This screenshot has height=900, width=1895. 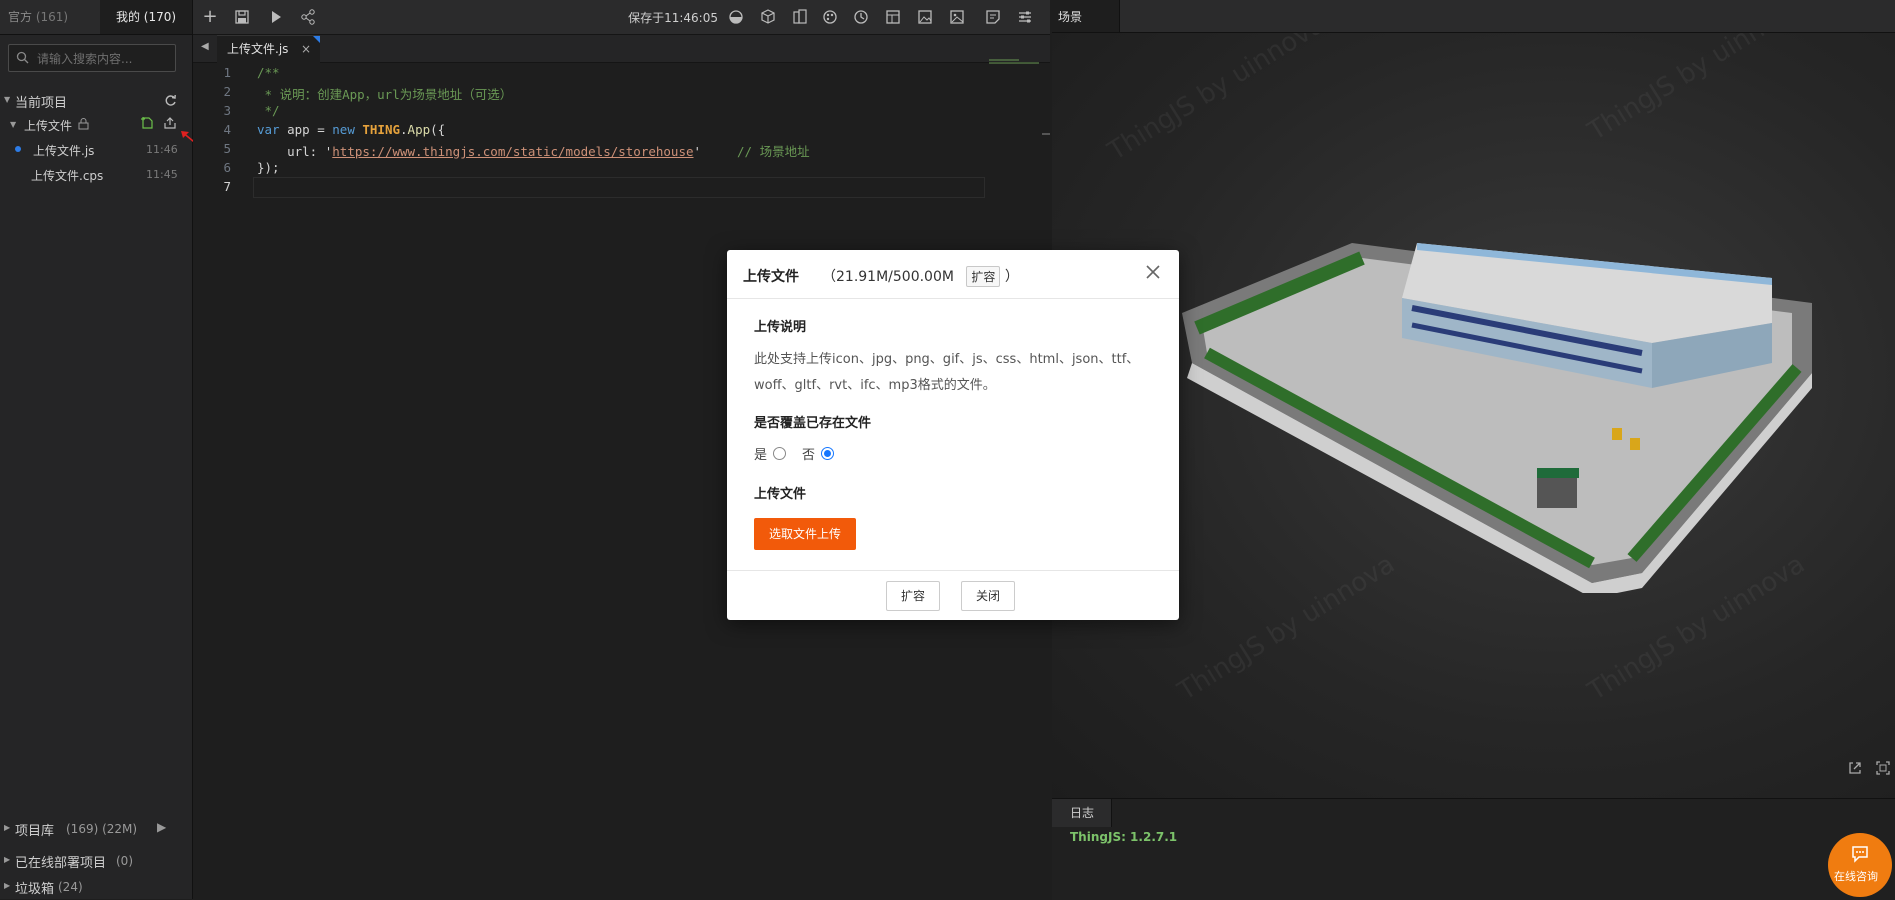 What do you see at coordinates (308, 17) in the screenshot?
I see `share-icon` at bounding box center [308, 17].